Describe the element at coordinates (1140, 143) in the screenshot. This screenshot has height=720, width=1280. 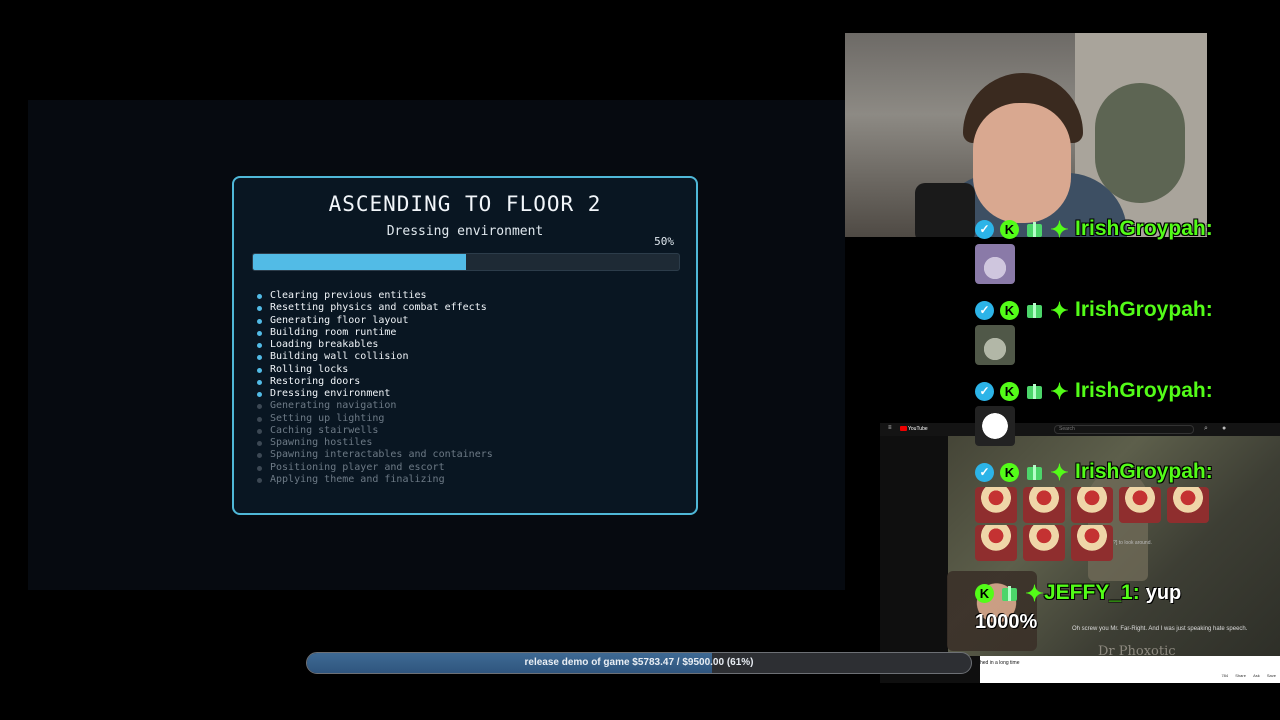
I see `webcam-background-plant` at that location.